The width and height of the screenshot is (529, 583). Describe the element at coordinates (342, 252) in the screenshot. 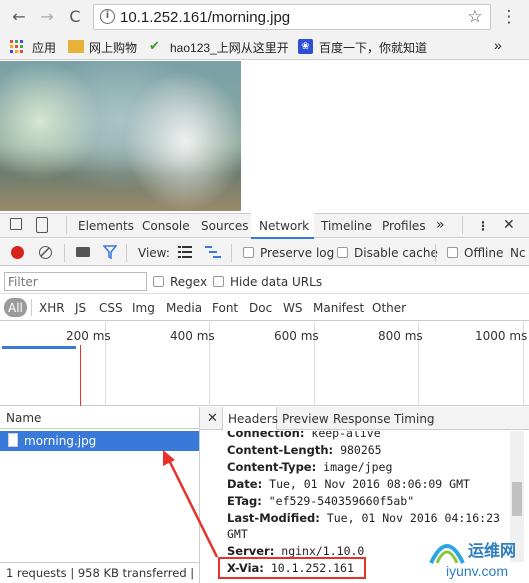

I see `disable-cache-checkbox` at that location.